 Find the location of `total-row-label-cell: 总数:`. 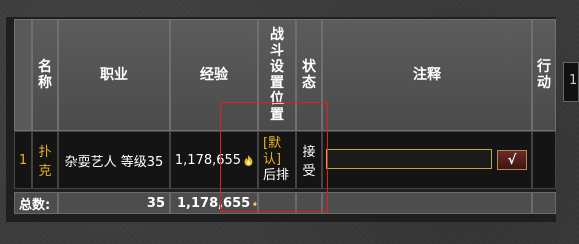

total-row-label-cell: 总数: is located at coordinates (36, 203).